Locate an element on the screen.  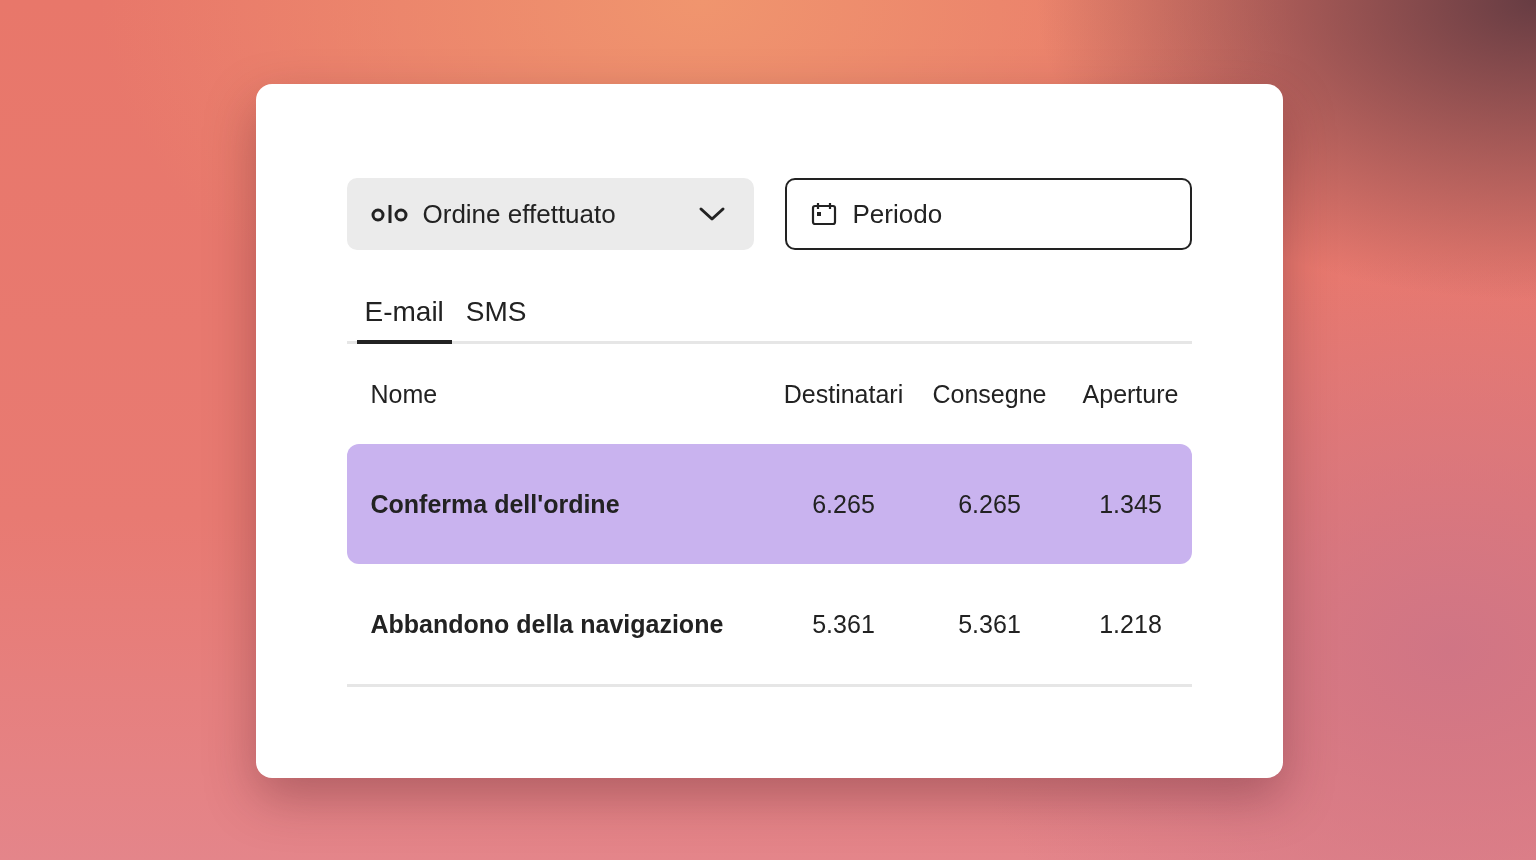
column-header: Nome is located at coordinates (404, 394).